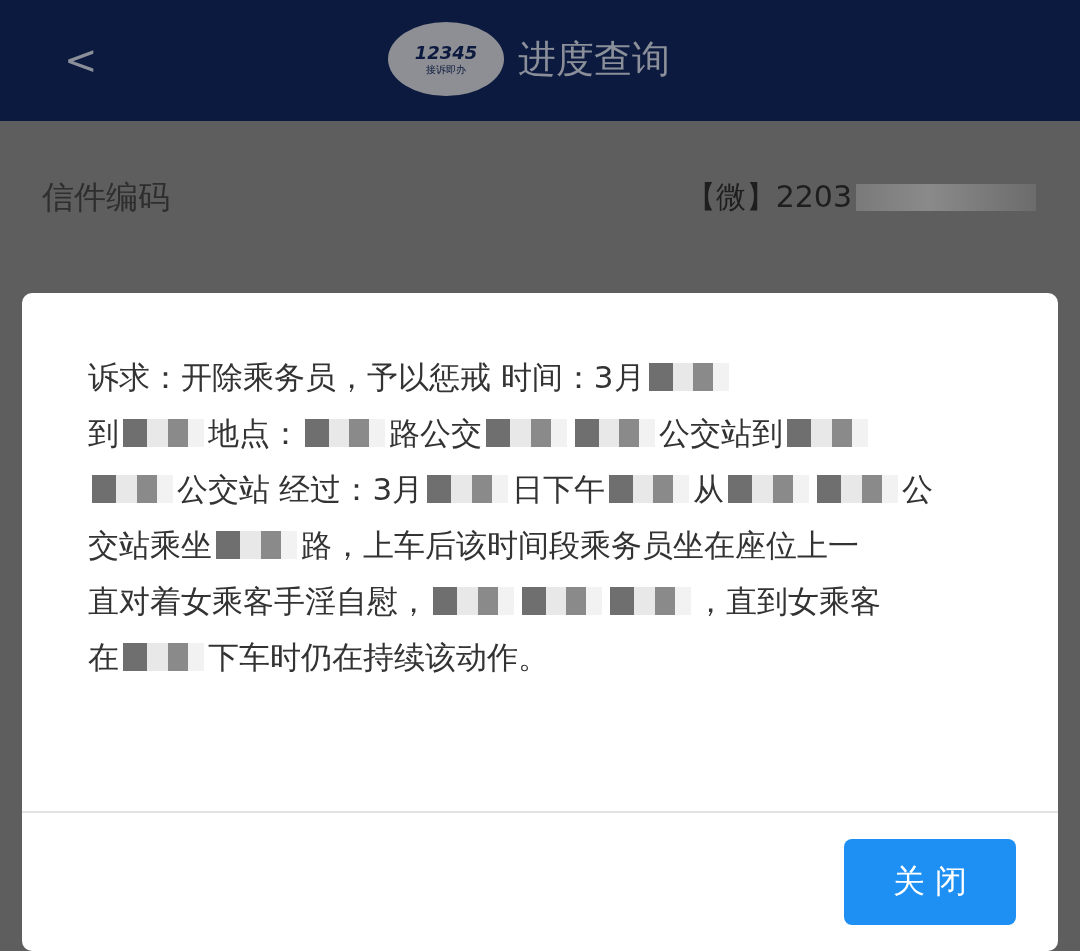  Describe the element at coordinates (930, 882) in the screenshot. I see `close-button: 关 闭` at that location.